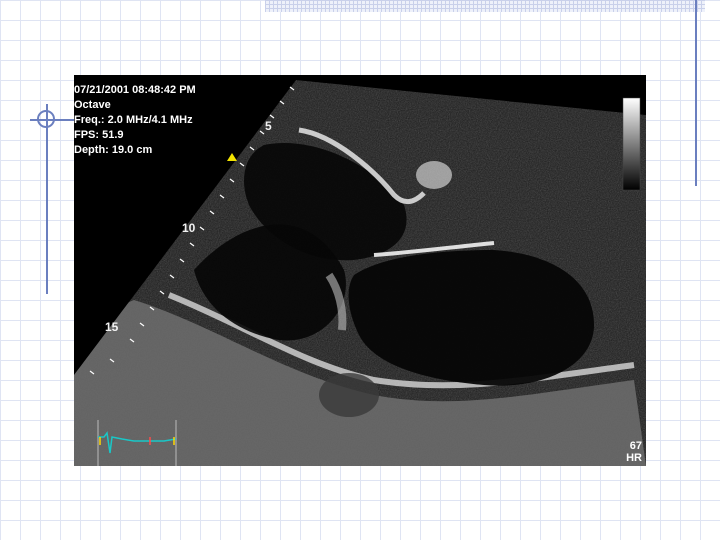  What do you see at coordinates (113, 150) in the screenshot?
I see `scan-depth: Depth: 19.0 cm` at bounding box center [113, 150].